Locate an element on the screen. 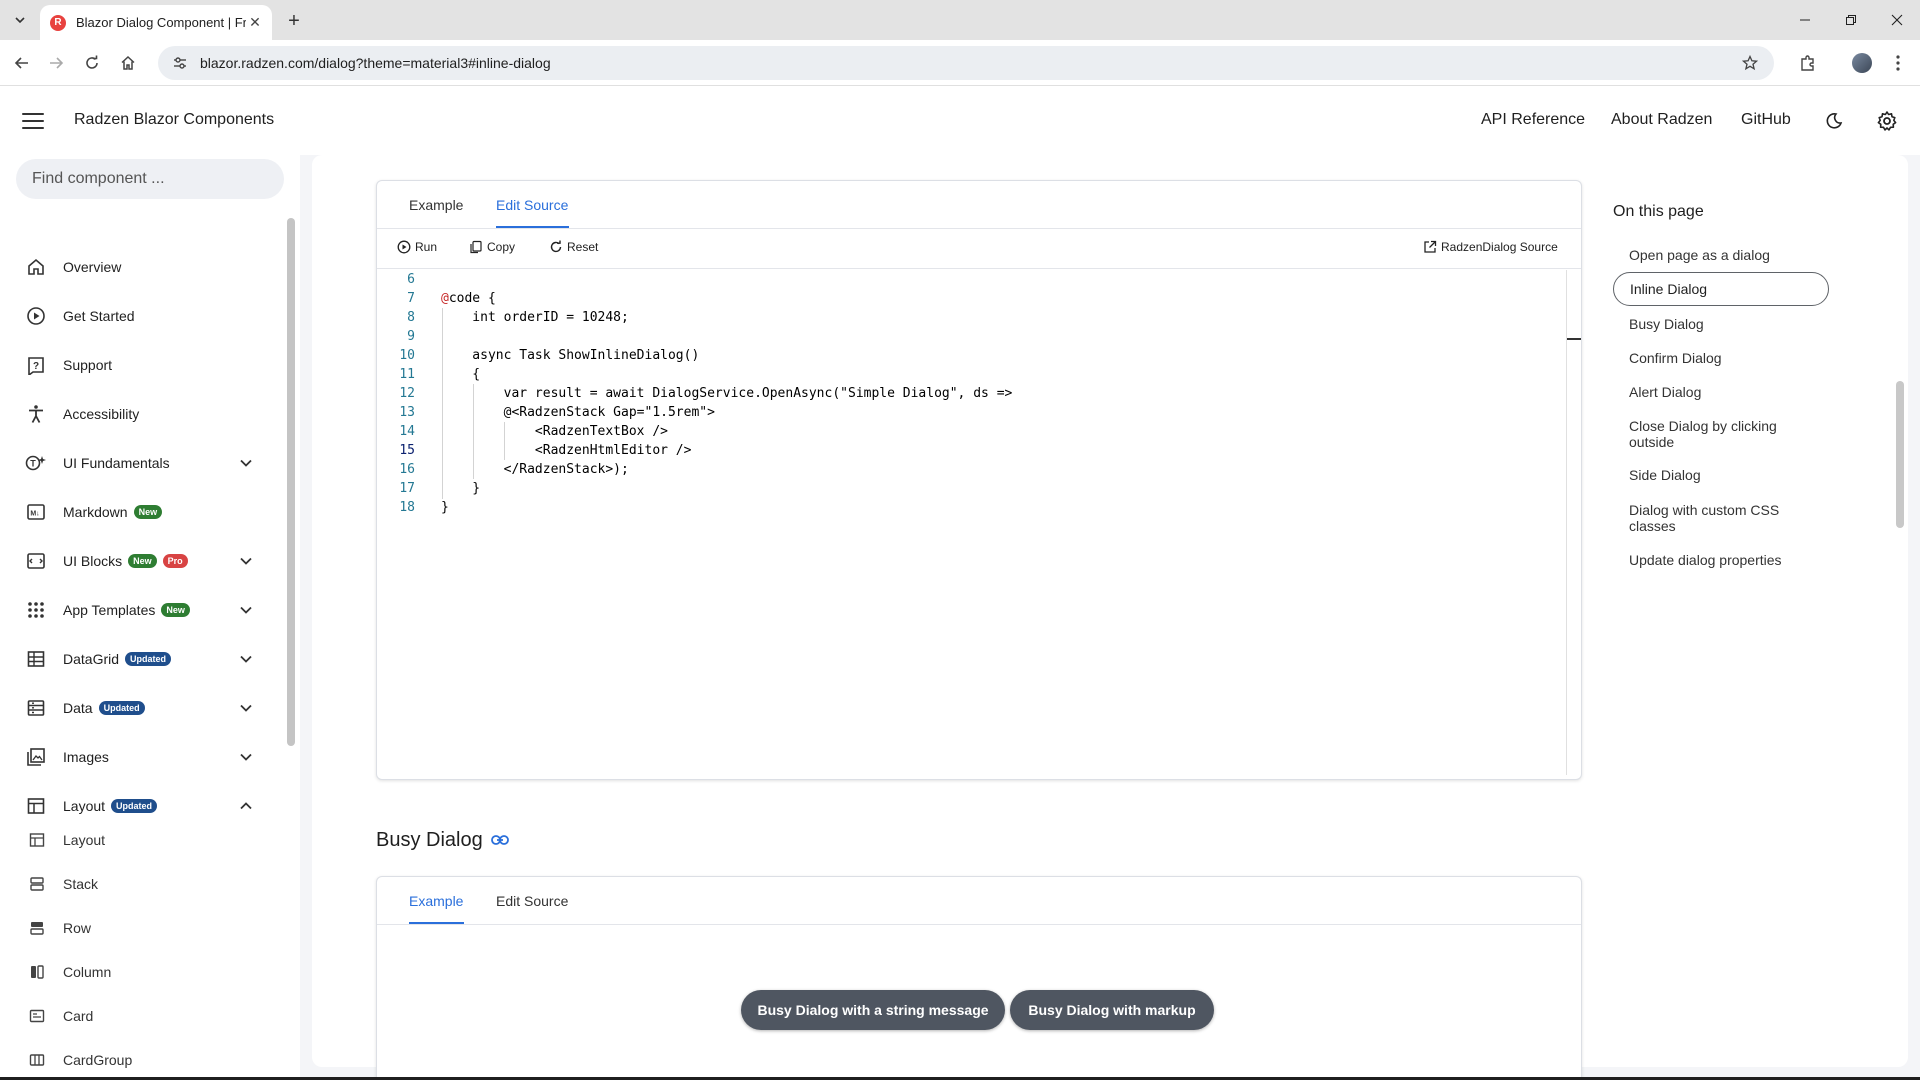 The height and width of the screenshot is (1080, 1920). sidebar-item-datagrid: DataGrid Updated is located at coordinates (135, 659).